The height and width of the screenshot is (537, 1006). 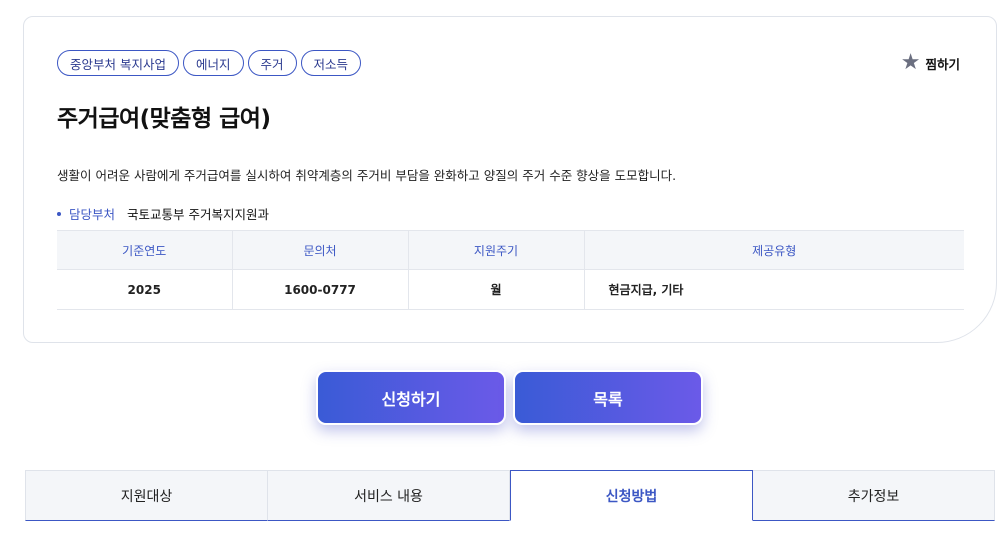 I want to click on tab-additional-info: 추가정보, so click(x=874, y=495).